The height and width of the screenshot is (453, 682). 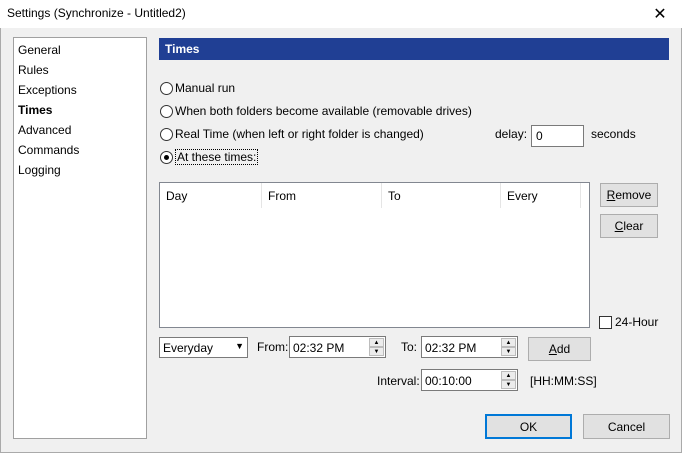 What do you see at coordinates (613, 134) in the screenshot?
I see `seconds-label: seconds` at bounding box center [613, 134].